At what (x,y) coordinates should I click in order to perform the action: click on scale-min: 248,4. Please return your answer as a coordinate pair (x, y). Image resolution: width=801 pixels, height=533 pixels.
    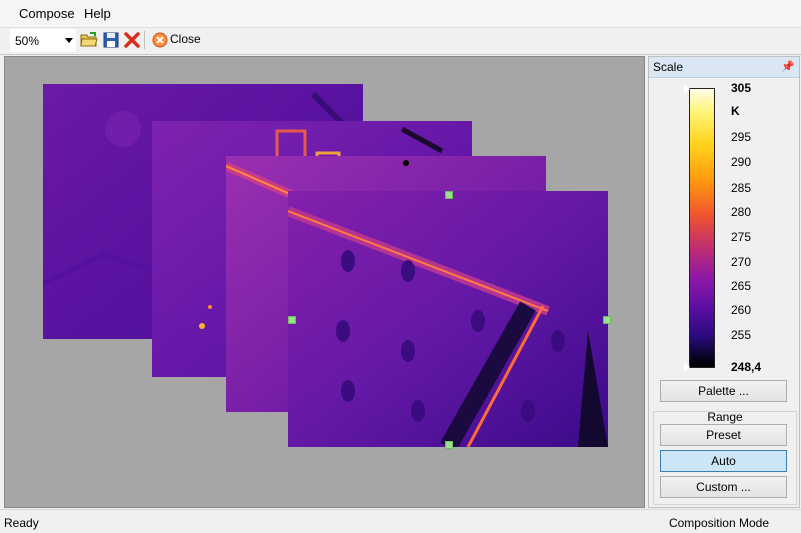
    Looking at the image, I should click on (746, 367).